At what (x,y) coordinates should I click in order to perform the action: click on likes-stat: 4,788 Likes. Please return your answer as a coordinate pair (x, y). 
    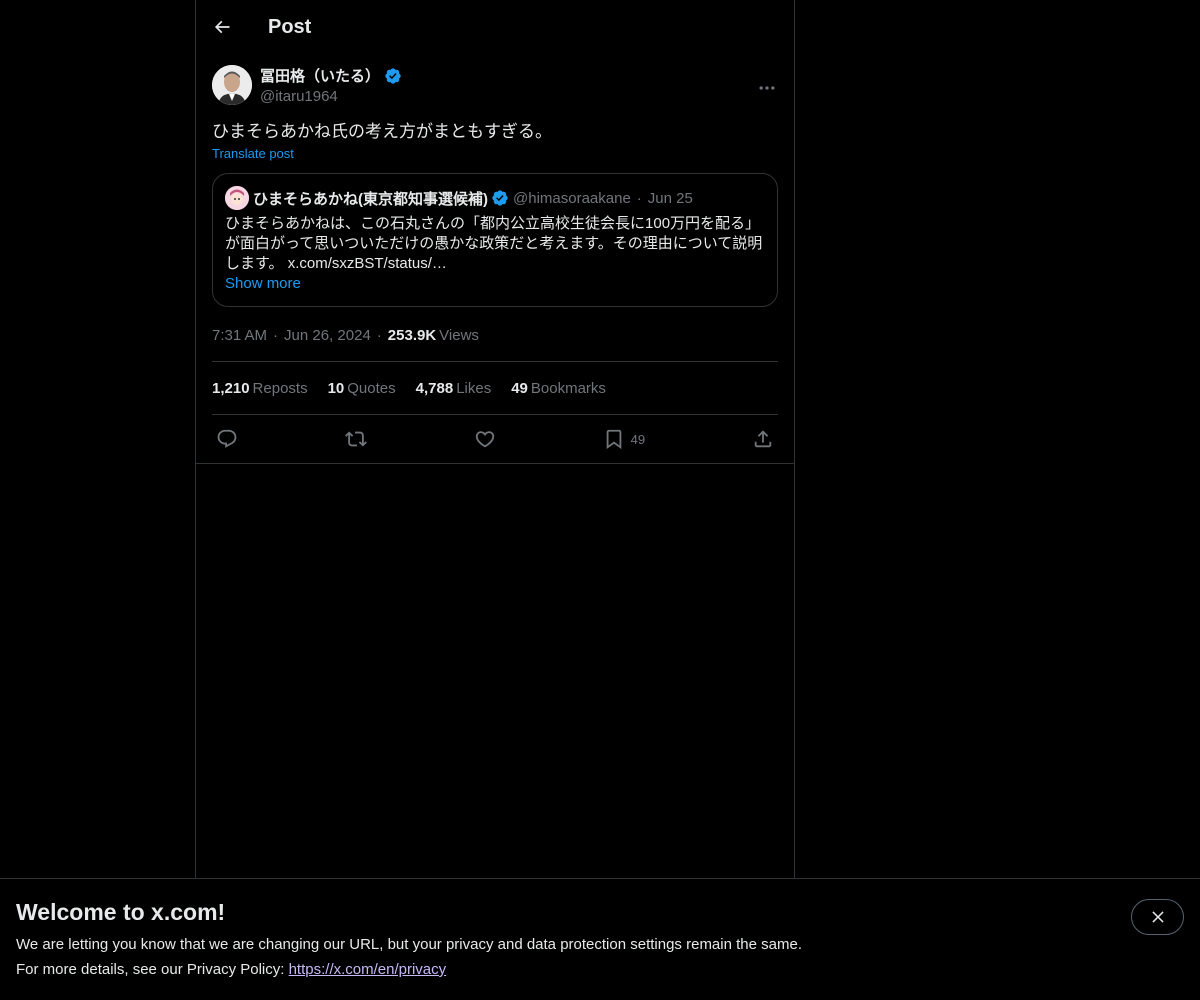
    Looking at the image, I should click on (454, 388).